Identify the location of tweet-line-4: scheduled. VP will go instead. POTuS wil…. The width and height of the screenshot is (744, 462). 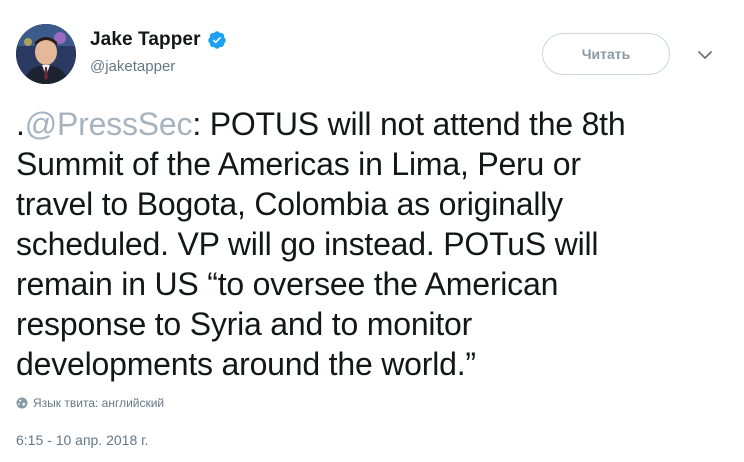
(307, 244).